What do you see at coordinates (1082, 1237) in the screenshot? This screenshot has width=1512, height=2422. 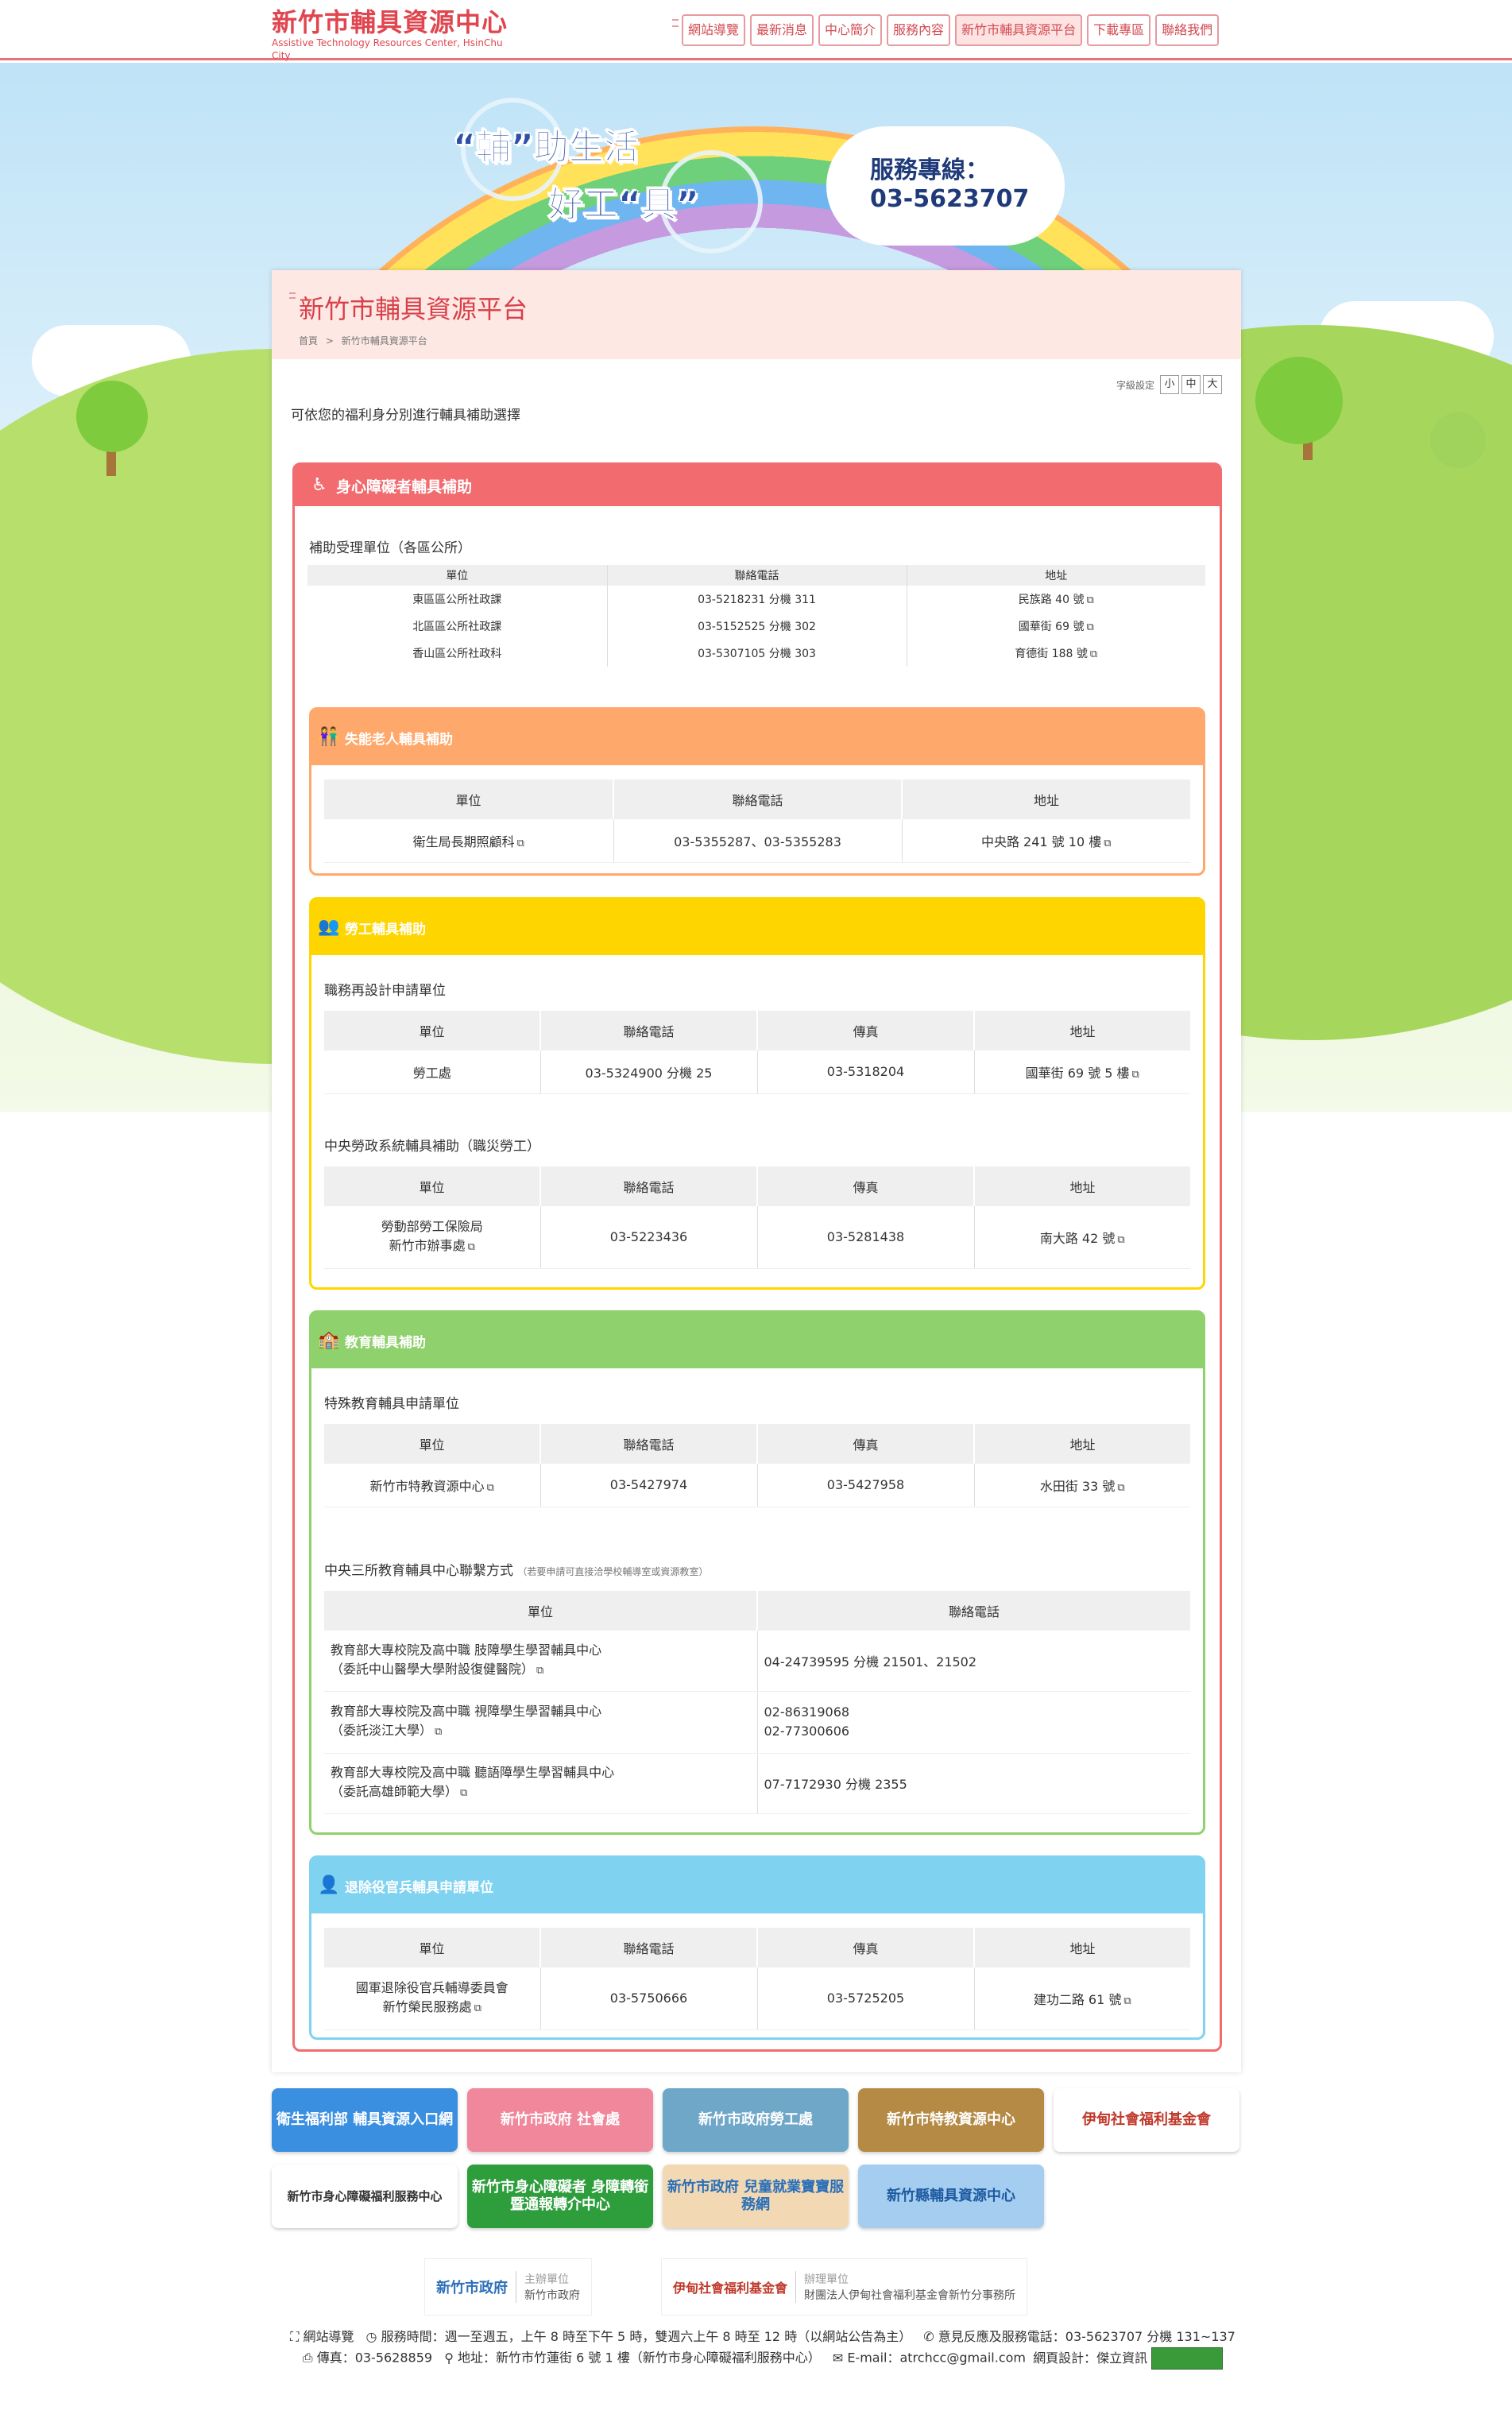 I see `address-link: 南大路 42 號 ⧉` at bounding box center [1082, 1237].